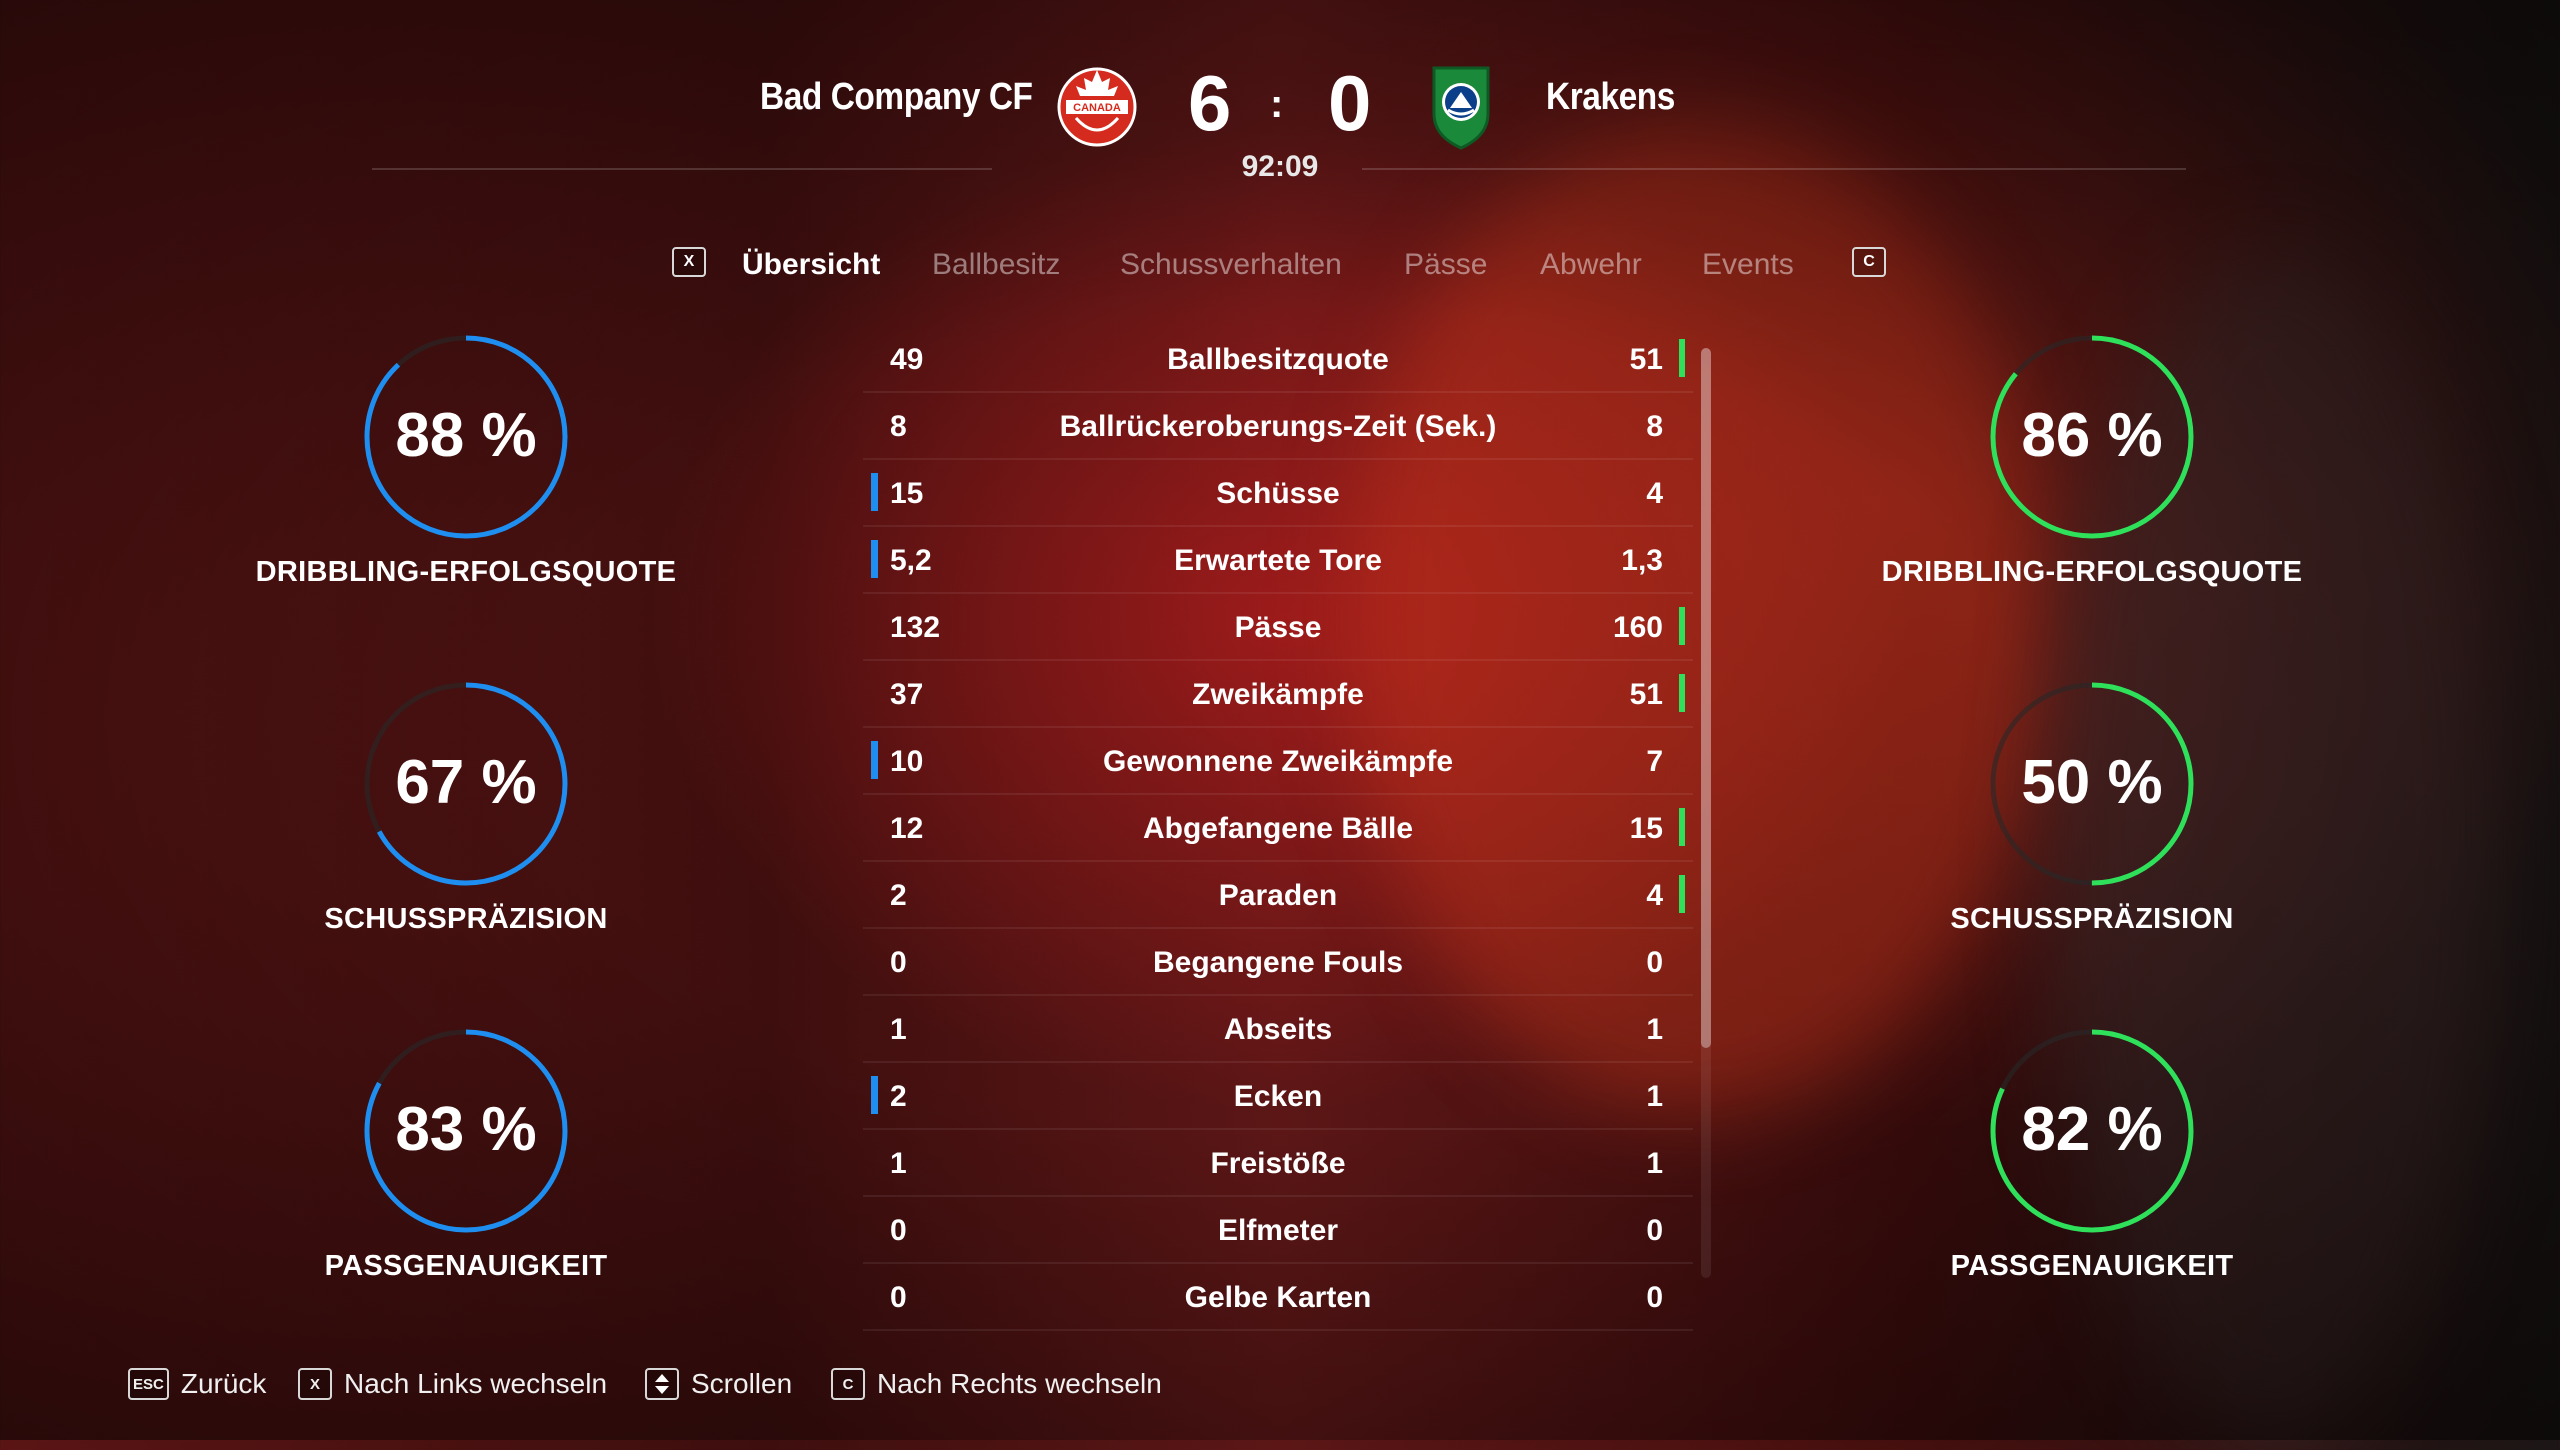 The width and height of the screenshot is (2560, 1450). I want to click on away-crest-icon, so click(1461, 107).